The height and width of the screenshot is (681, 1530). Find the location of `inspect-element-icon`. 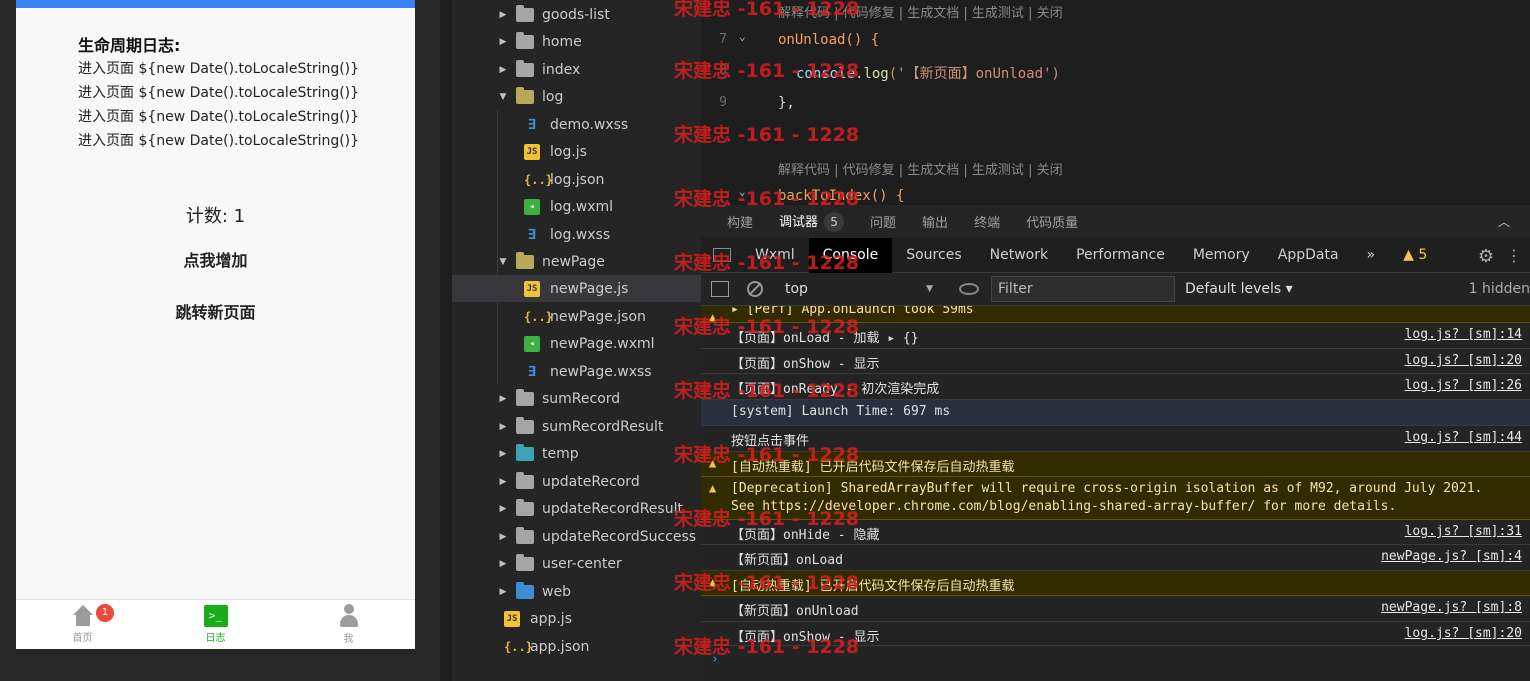

inspect-element-icon is located at coordinates (722, 255).